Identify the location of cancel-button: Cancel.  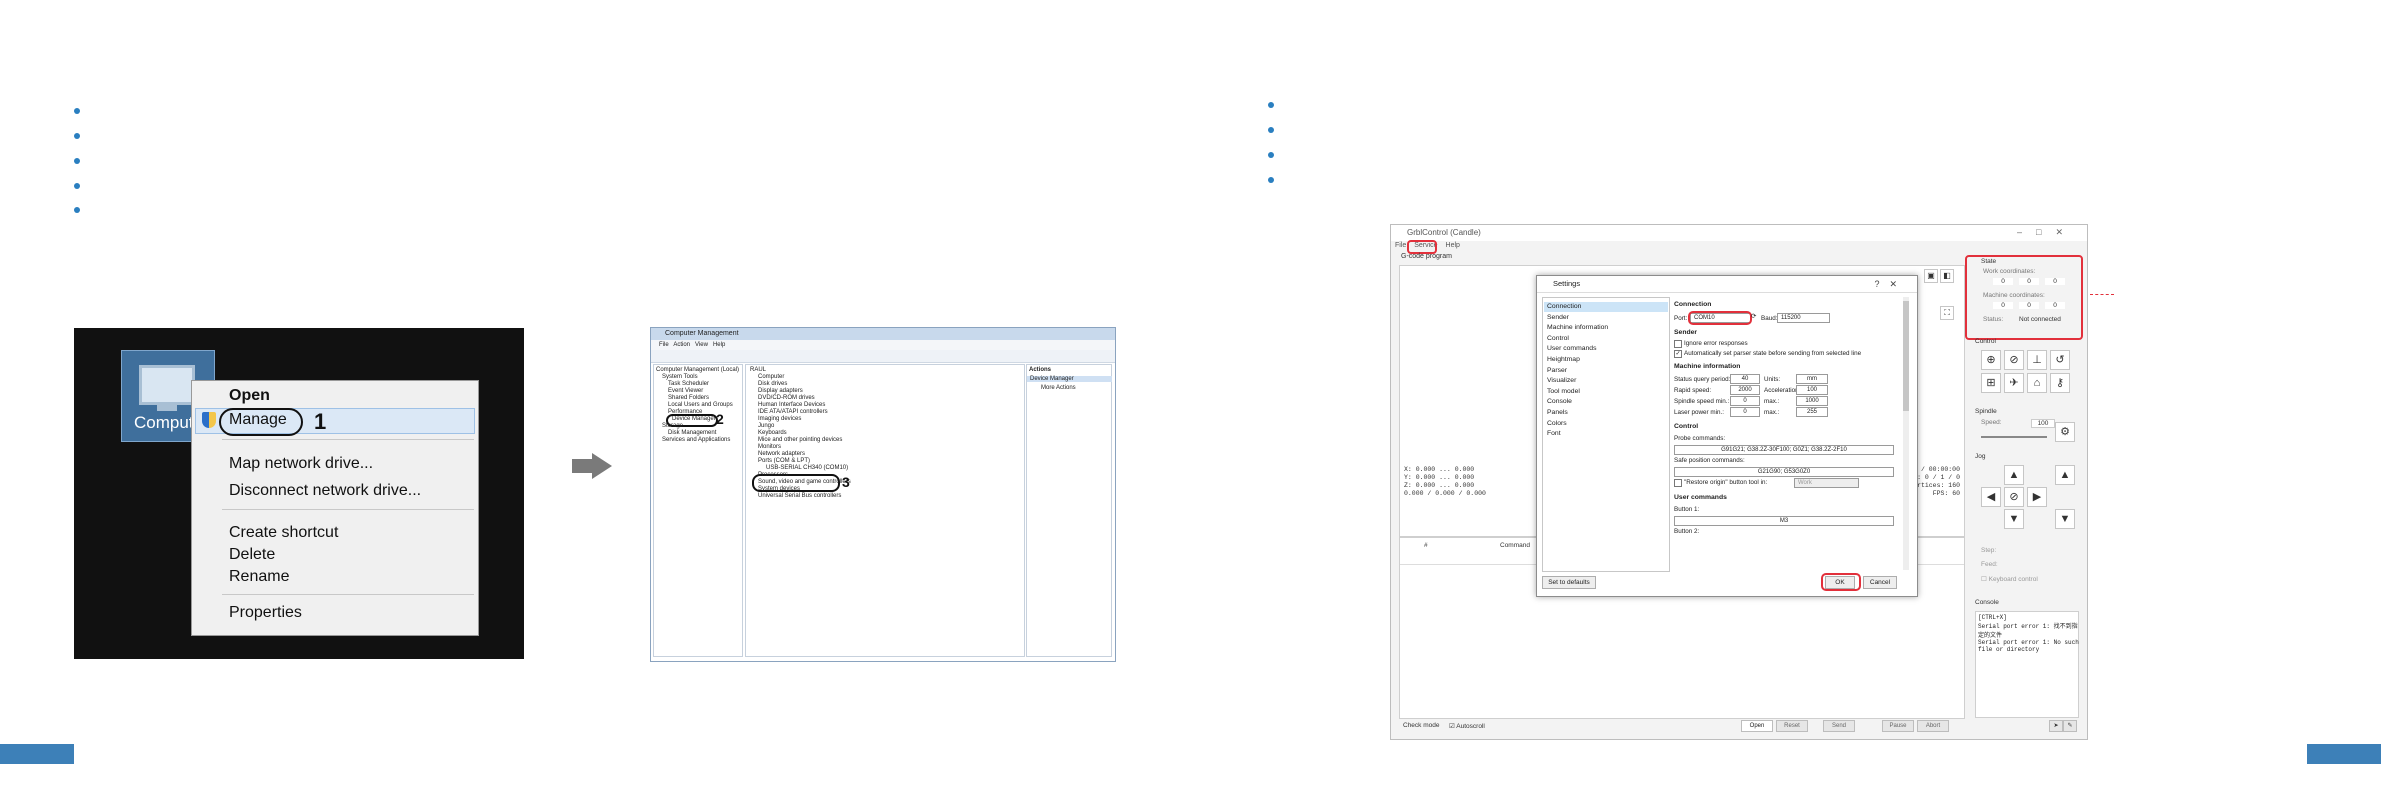
(1880, 582).